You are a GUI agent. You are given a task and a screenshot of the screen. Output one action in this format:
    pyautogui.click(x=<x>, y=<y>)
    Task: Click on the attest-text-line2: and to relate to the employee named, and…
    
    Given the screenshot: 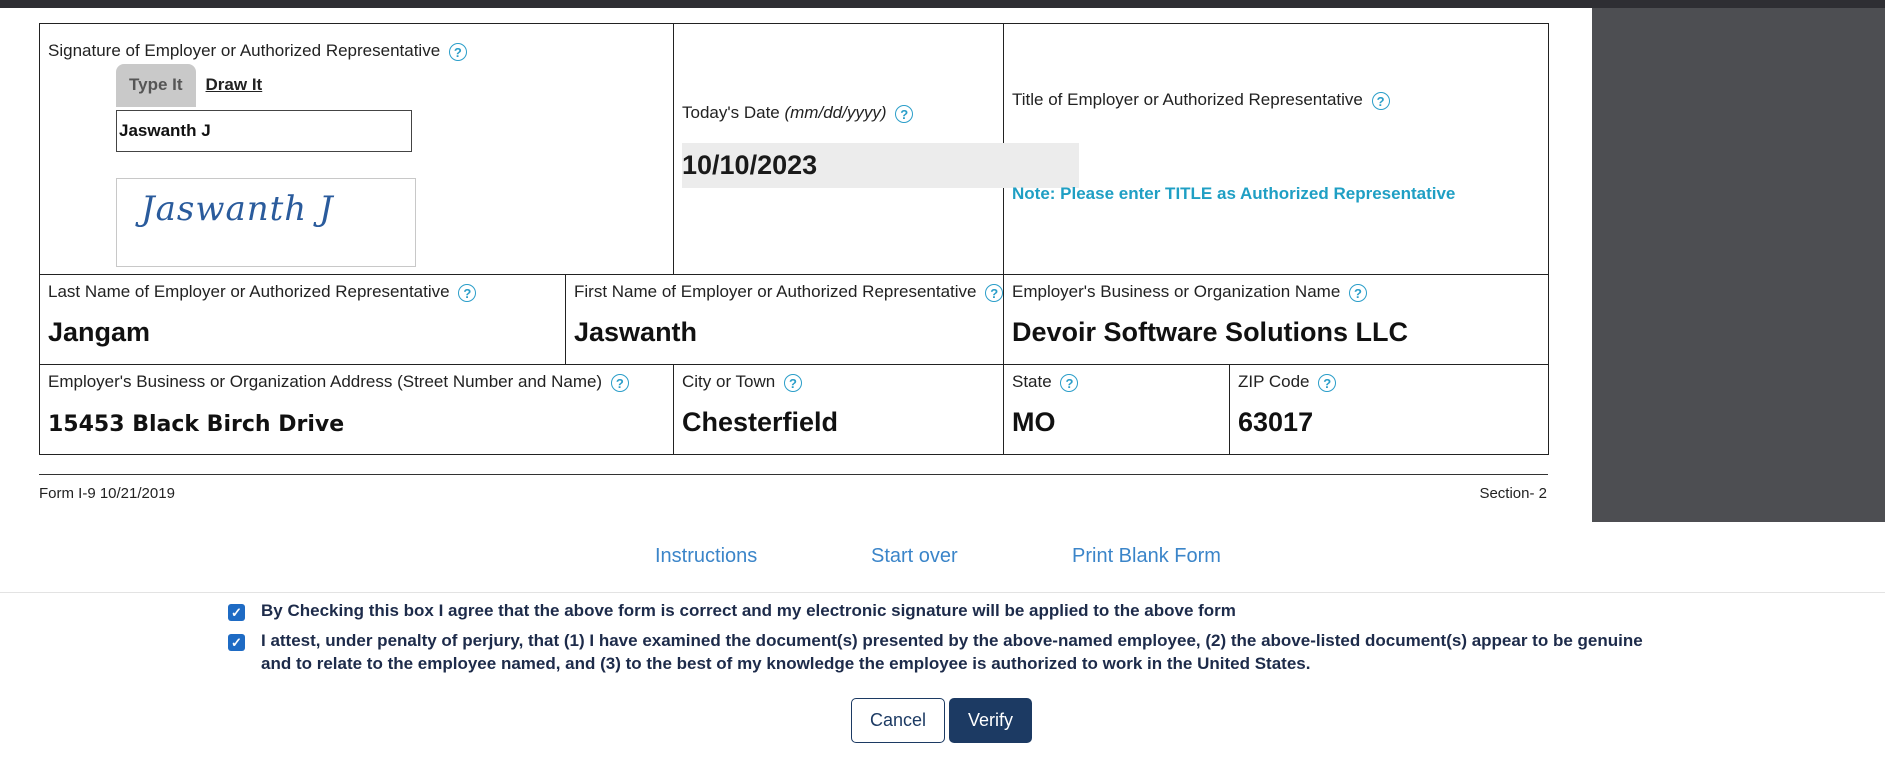 What is the action you would take?
    pyautogui.click(x=786, y=663)
    